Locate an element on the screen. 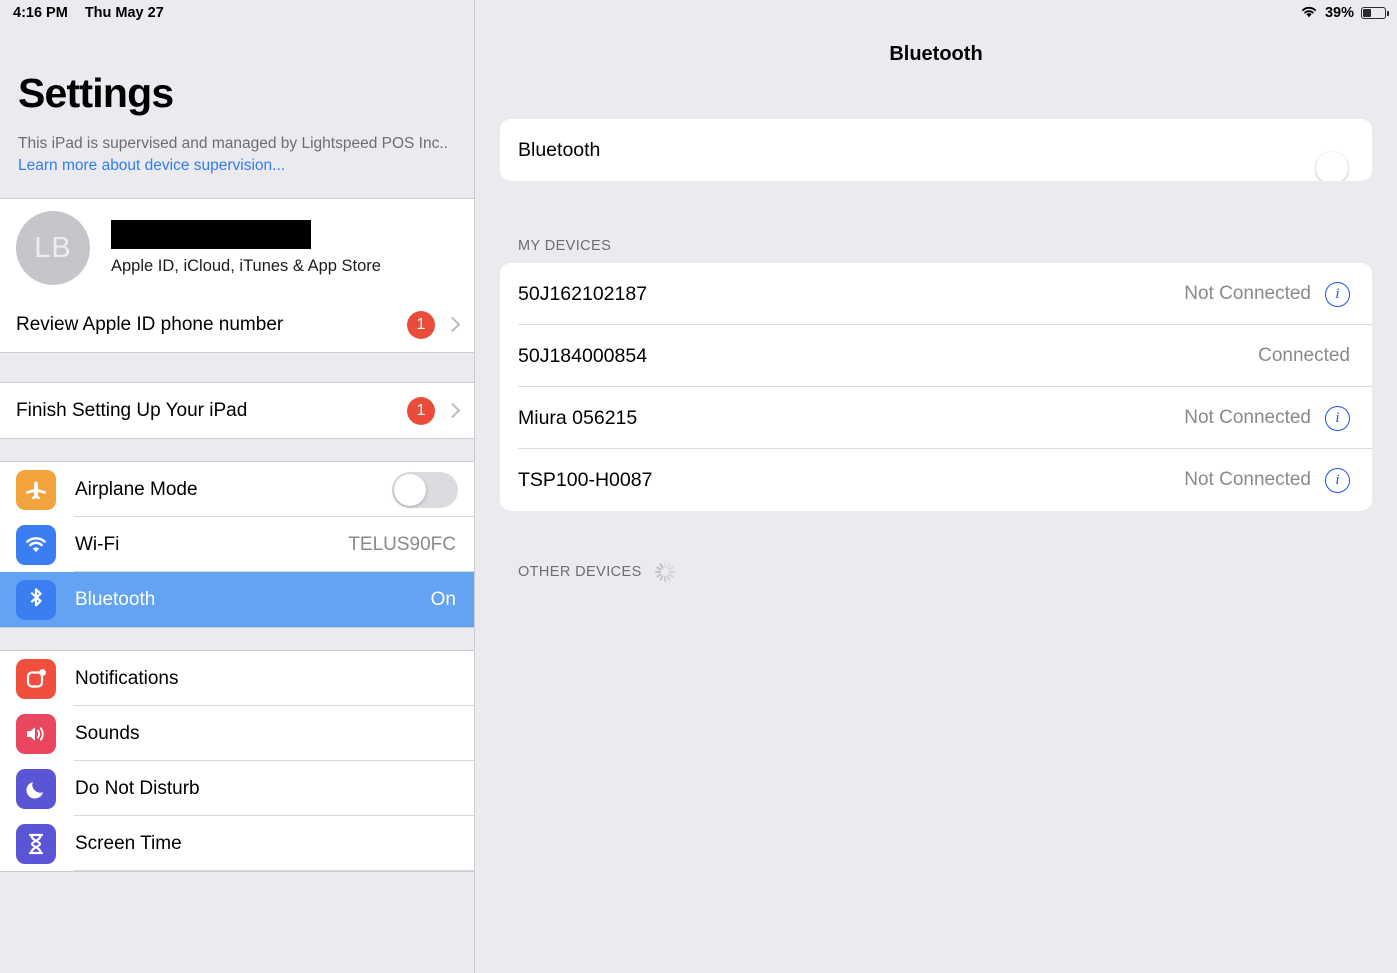  loading-spinner-icon is located at coordinates (665, 572).